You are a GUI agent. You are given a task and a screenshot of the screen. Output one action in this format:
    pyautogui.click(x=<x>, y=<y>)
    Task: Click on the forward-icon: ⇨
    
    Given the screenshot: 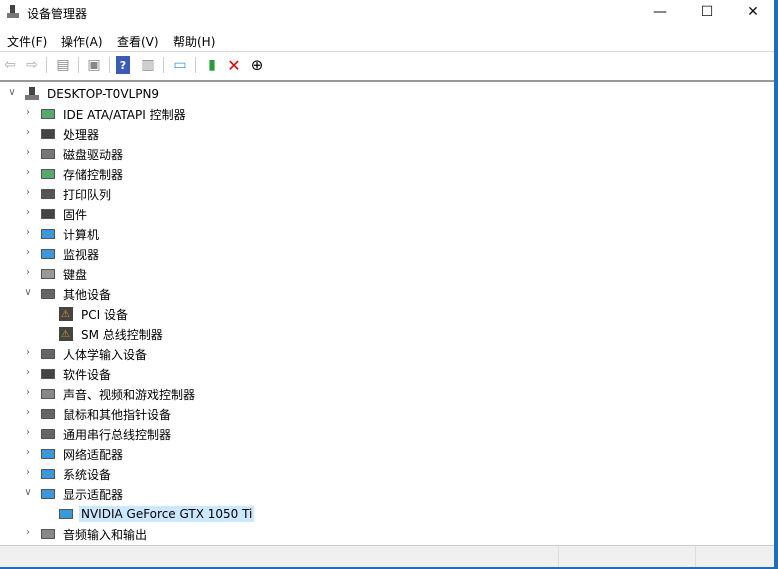 What is the action you would take?
    pyautogui.click(x=32, y=65)
    